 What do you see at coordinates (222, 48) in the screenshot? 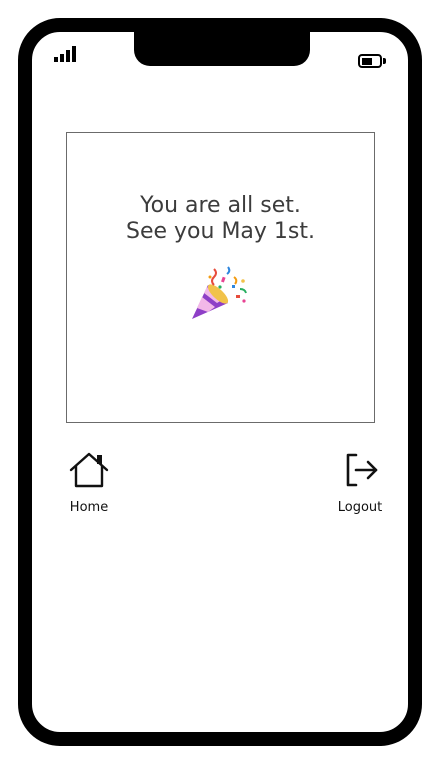
I see `notch` at bounding box center [222, 48].